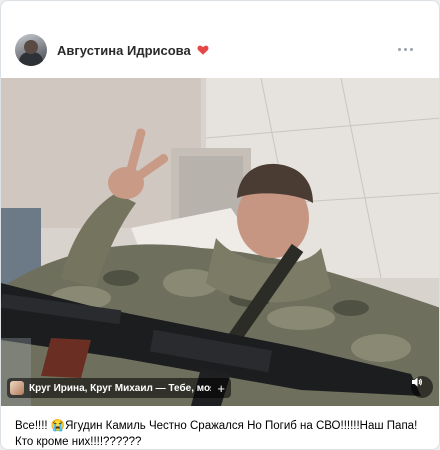 This screenshot has height=450, width=440. Describe the element at coordinates (405, 49) in the screenshot. I see `more-dots-icon` at that location.